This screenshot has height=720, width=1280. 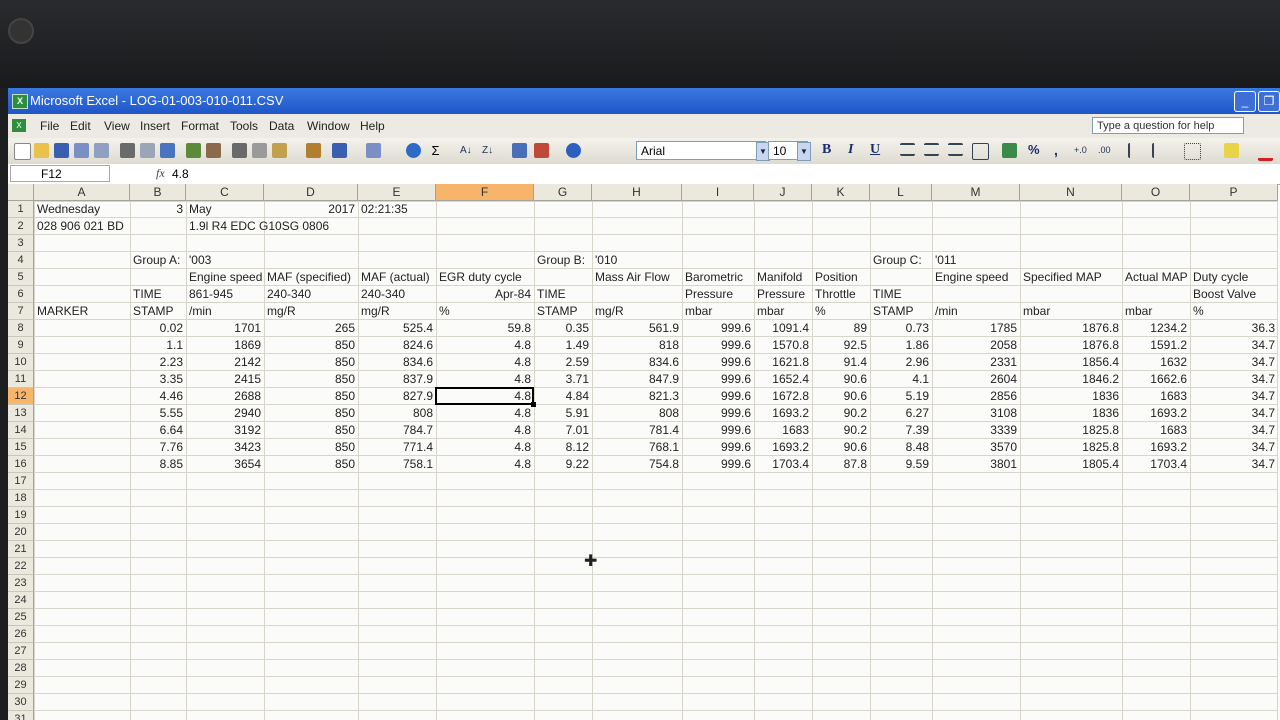 What do you see at coordinates (167, 150) in the screenshot?
I see `research-icon` at bounding box center [167, 150].